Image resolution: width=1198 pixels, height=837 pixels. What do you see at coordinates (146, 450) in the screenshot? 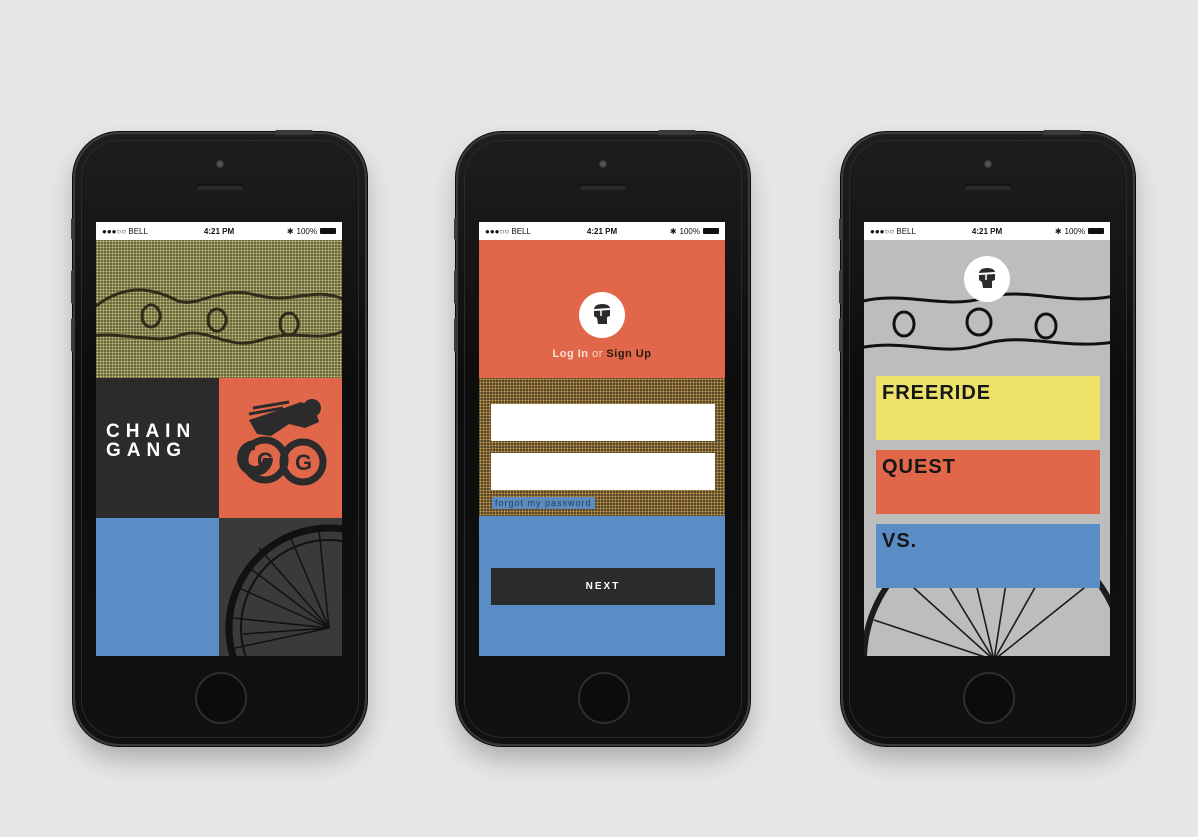
I see `app-title-line-2: GANG` at bounding box center [146, 450].